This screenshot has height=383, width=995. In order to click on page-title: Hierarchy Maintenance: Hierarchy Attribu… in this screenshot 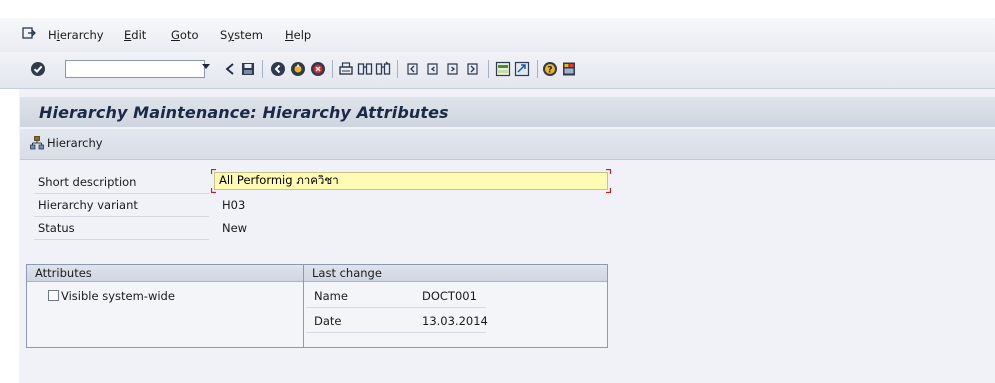, I will do `click(244, 112)`.